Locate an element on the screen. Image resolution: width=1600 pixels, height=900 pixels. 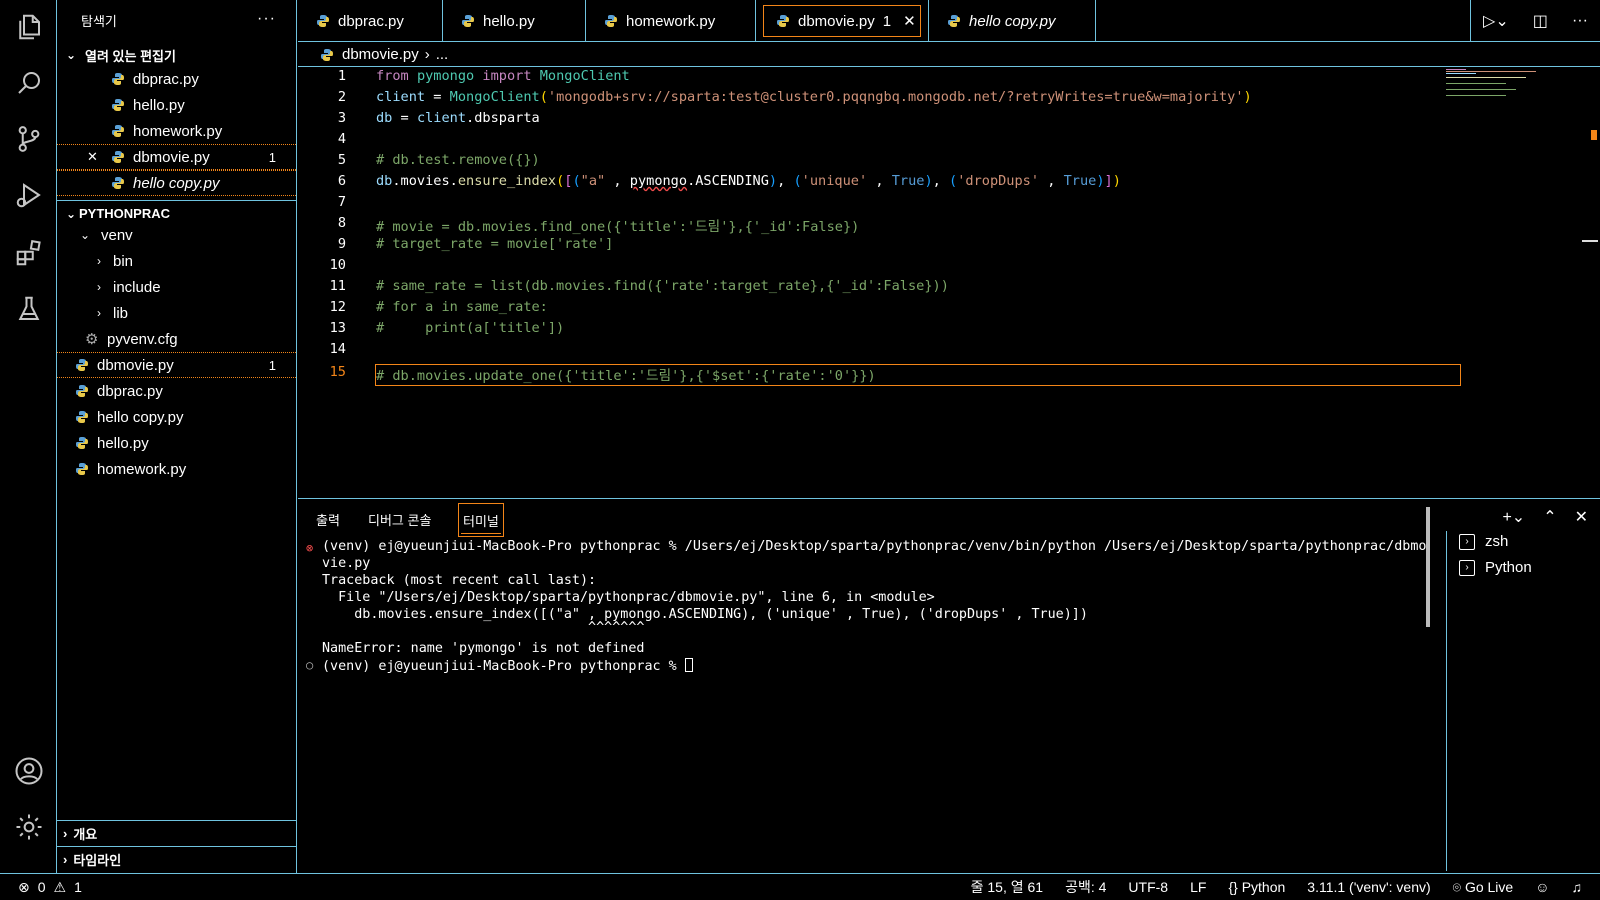
run-debug-icon is located at coordinates (29, 195).